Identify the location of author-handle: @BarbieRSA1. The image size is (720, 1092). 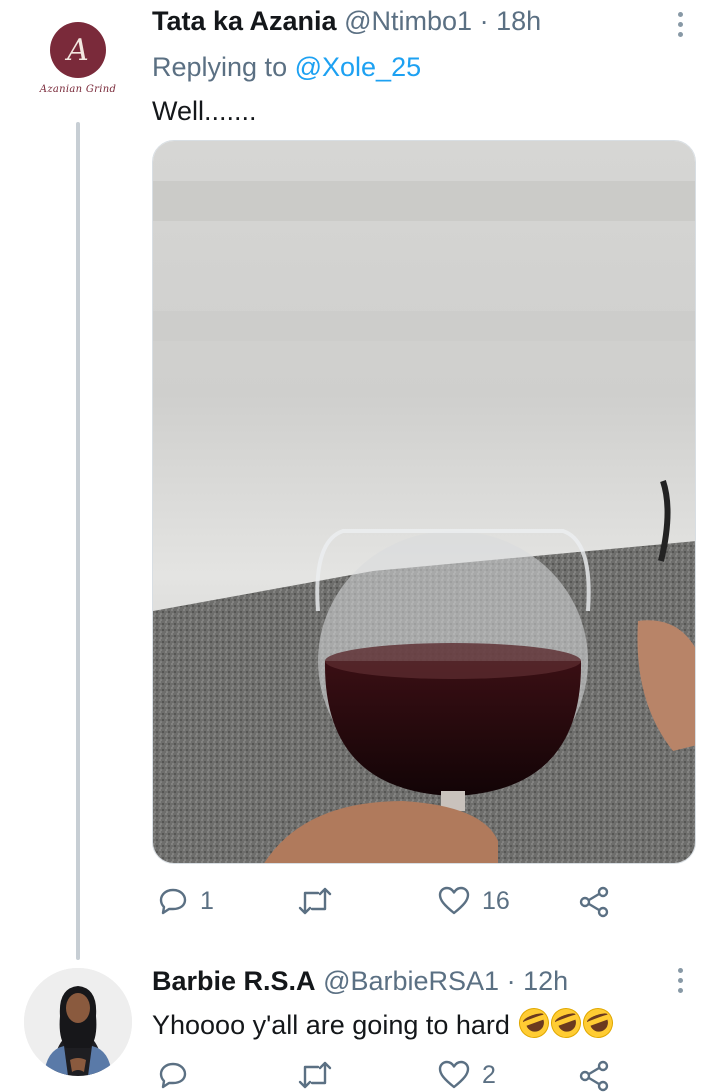
(411, 981).